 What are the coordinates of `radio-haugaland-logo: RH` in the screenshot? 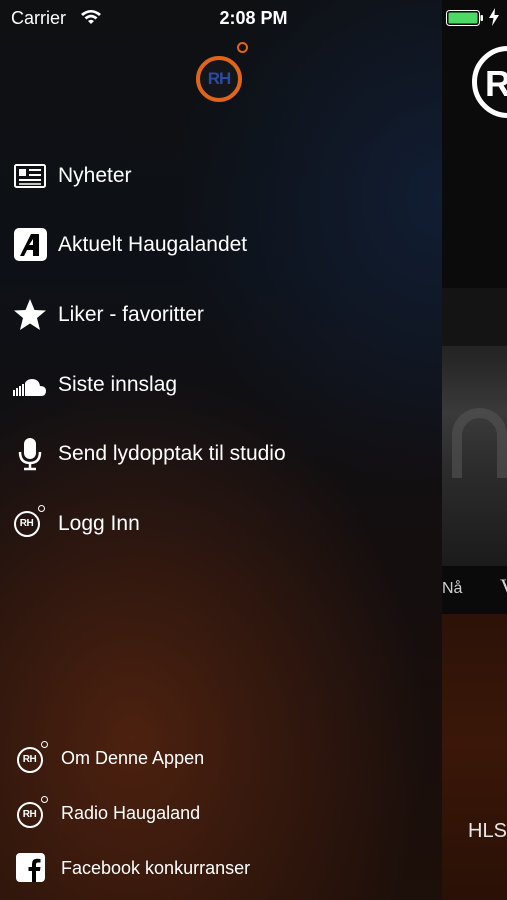 It's located at (219, 79).